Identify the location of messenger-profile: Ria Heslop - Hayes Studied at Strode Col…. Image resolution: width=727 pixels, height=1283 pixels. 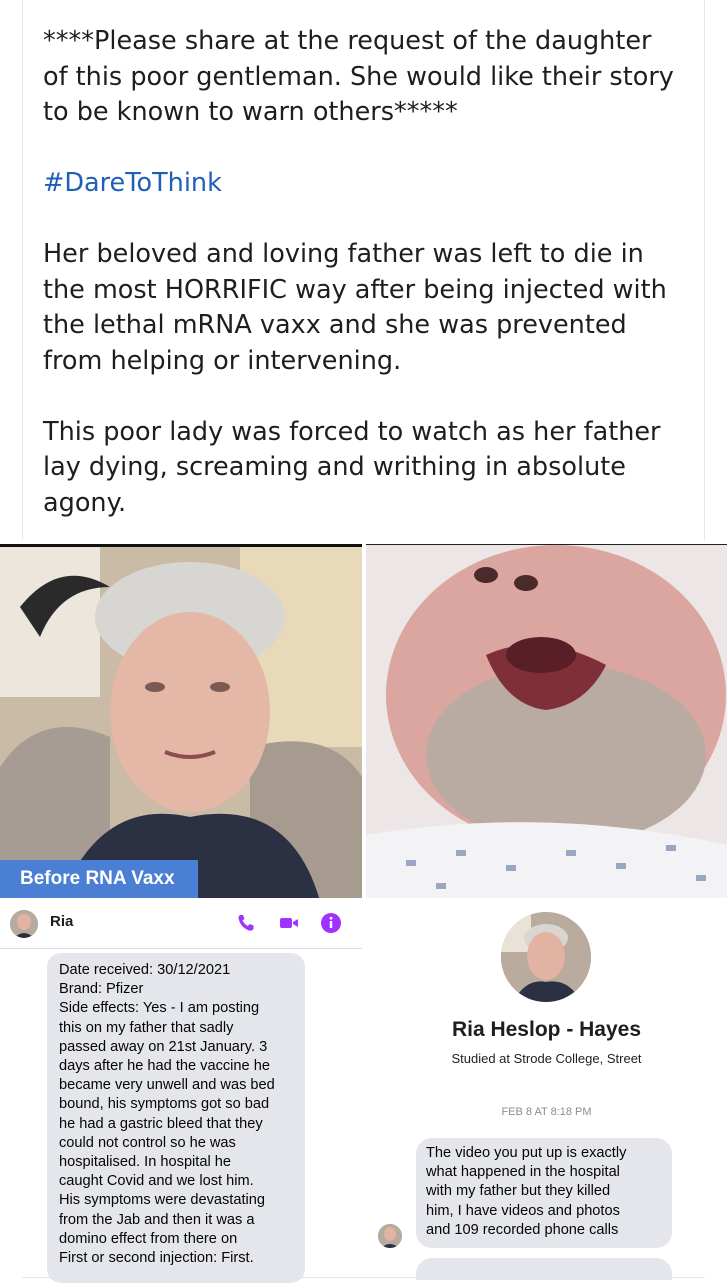
(546, 1089).